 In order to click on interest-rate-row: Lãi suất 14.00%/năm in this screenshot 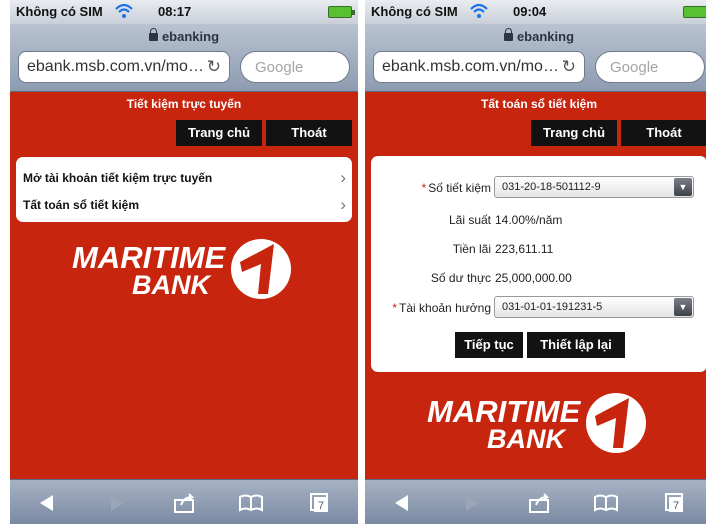, I will do `click(538, 220)`.